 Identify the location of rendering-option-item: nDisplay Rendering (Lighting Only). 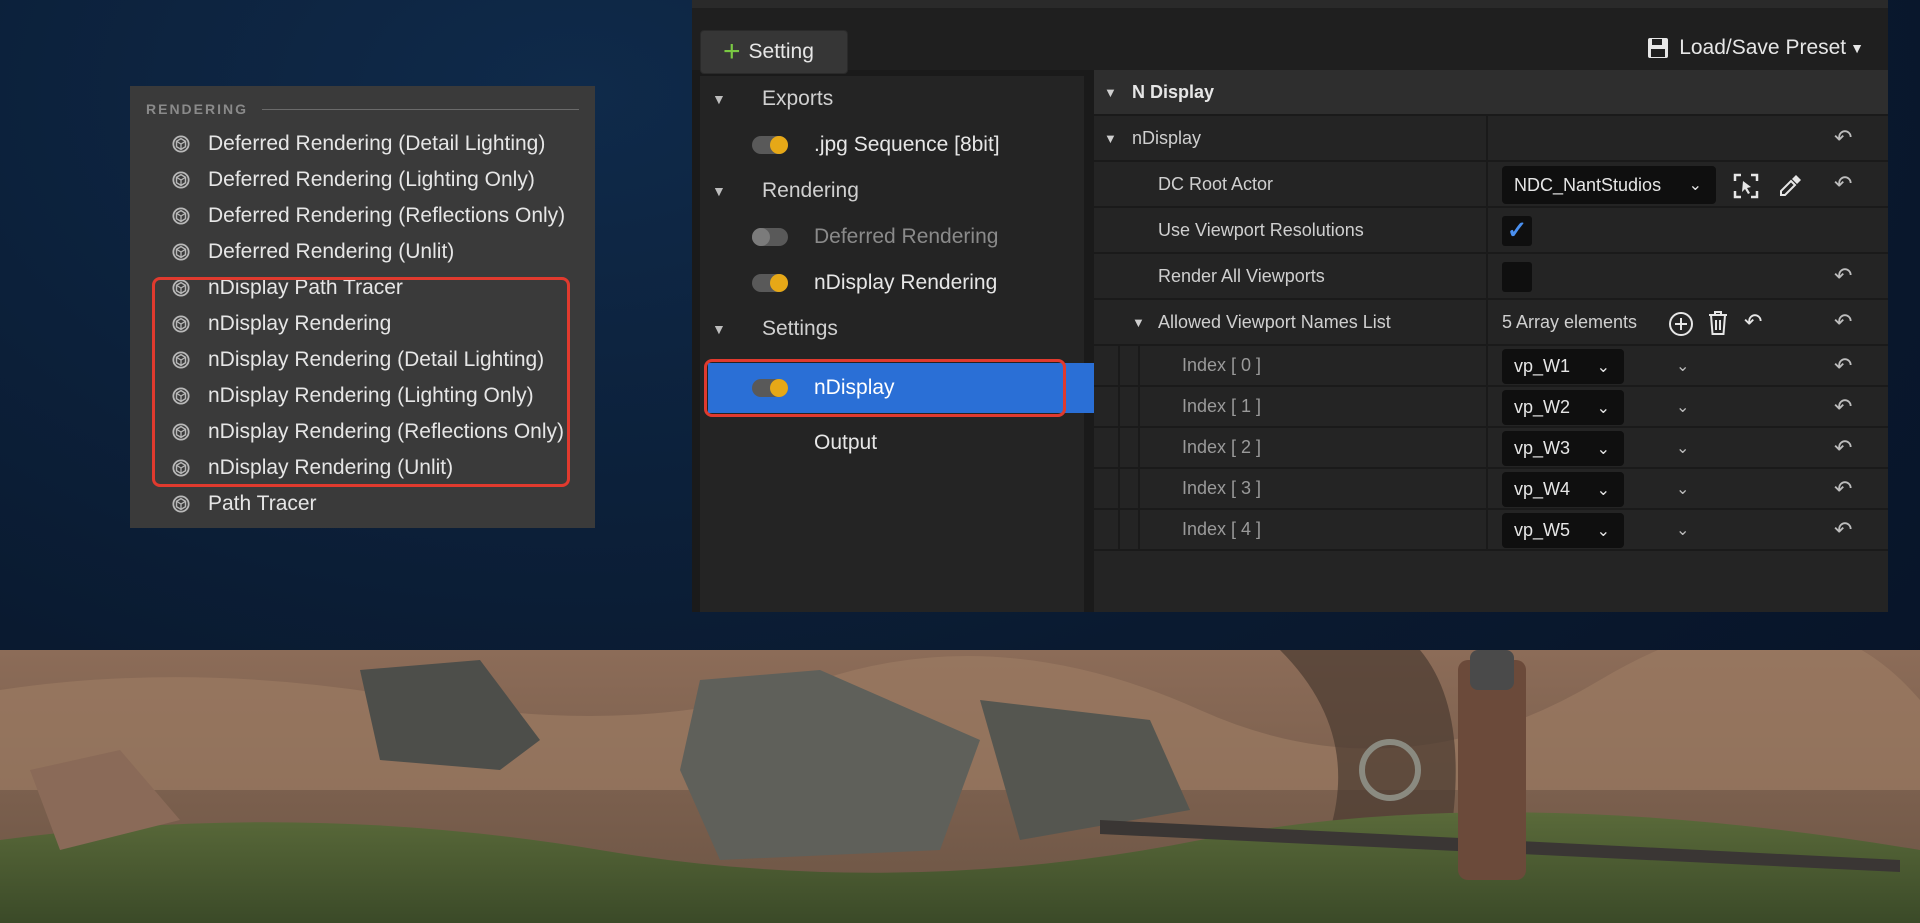
(362, 396).